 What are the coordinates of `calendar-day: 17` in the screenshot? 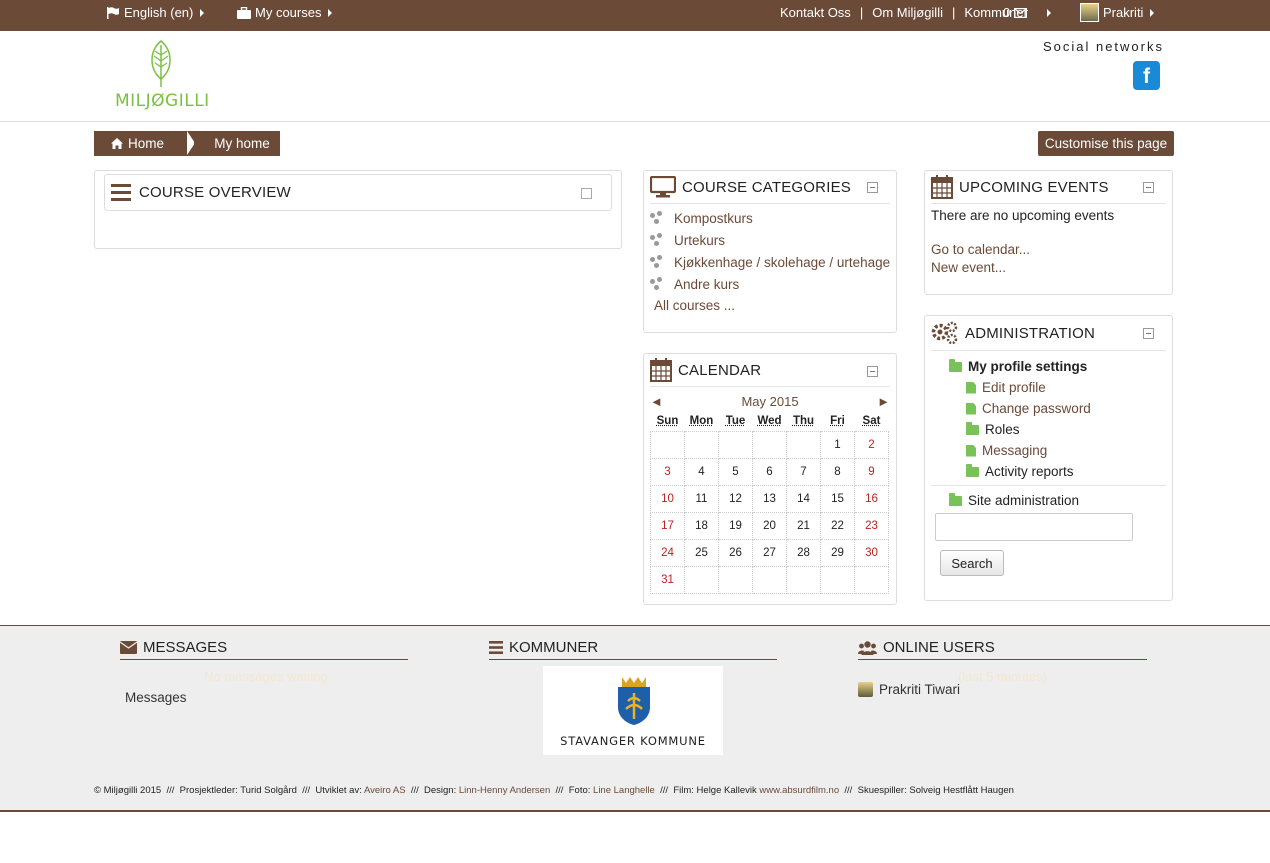 It's located at (667, 525).